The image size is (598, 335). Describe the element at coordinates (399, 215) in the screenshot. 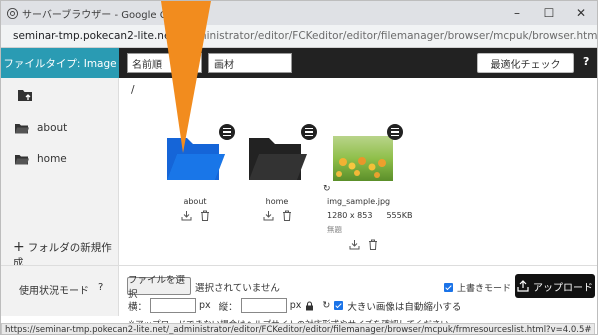

I see `image-size: 555KB` at that location.